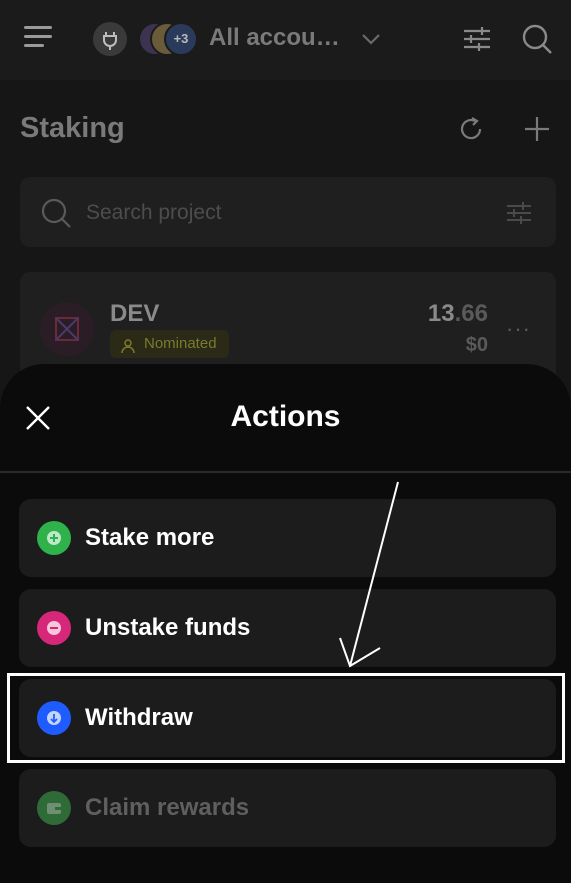 Image resolution: width=571 pixels, height=883 pixels. What do you see at coordinates (54, 628) in the screenshot?
I see `minus-circle-icon` at bounding box center [54, 628].